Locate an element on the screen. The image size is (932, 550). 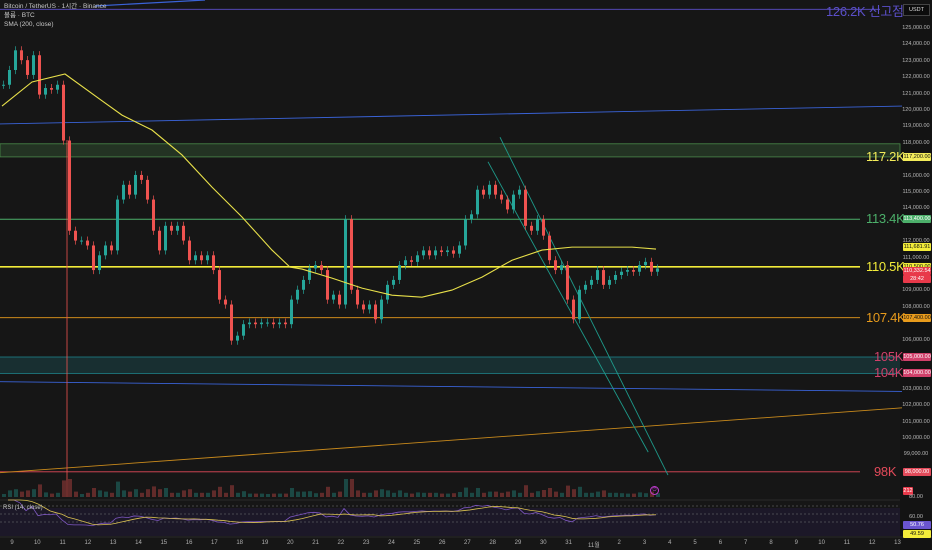
rsi-legend: RSI (14, close) is located at coordinates (23, 508).